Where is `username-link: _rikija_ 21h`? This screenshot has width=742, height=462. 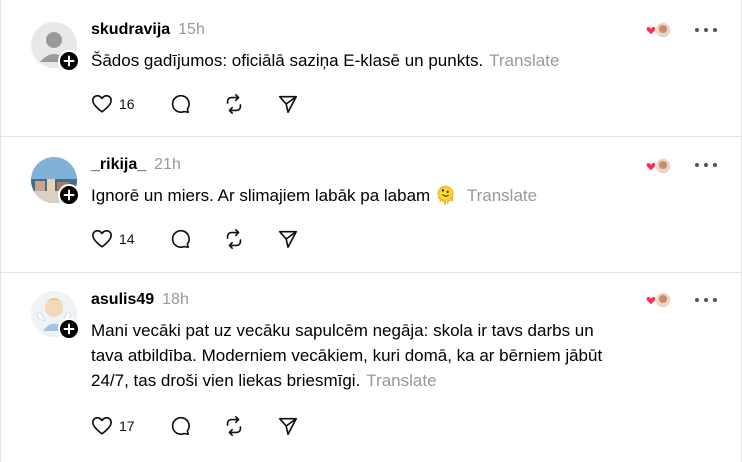
username-link: _rikija_ 21h is located at coordinates (136, 165).